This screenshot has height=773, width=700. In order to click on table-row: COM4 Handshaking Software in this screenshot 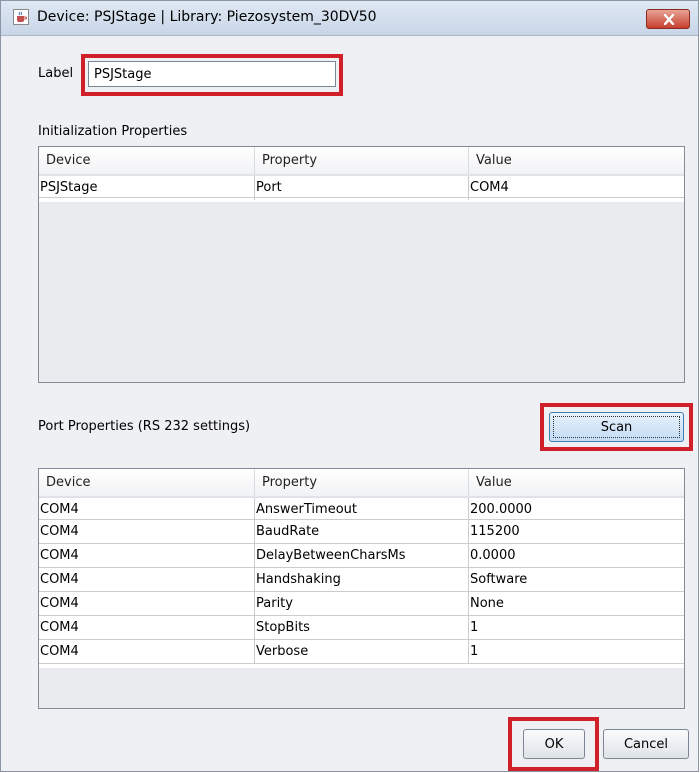, I will do `click(361, 580)`.